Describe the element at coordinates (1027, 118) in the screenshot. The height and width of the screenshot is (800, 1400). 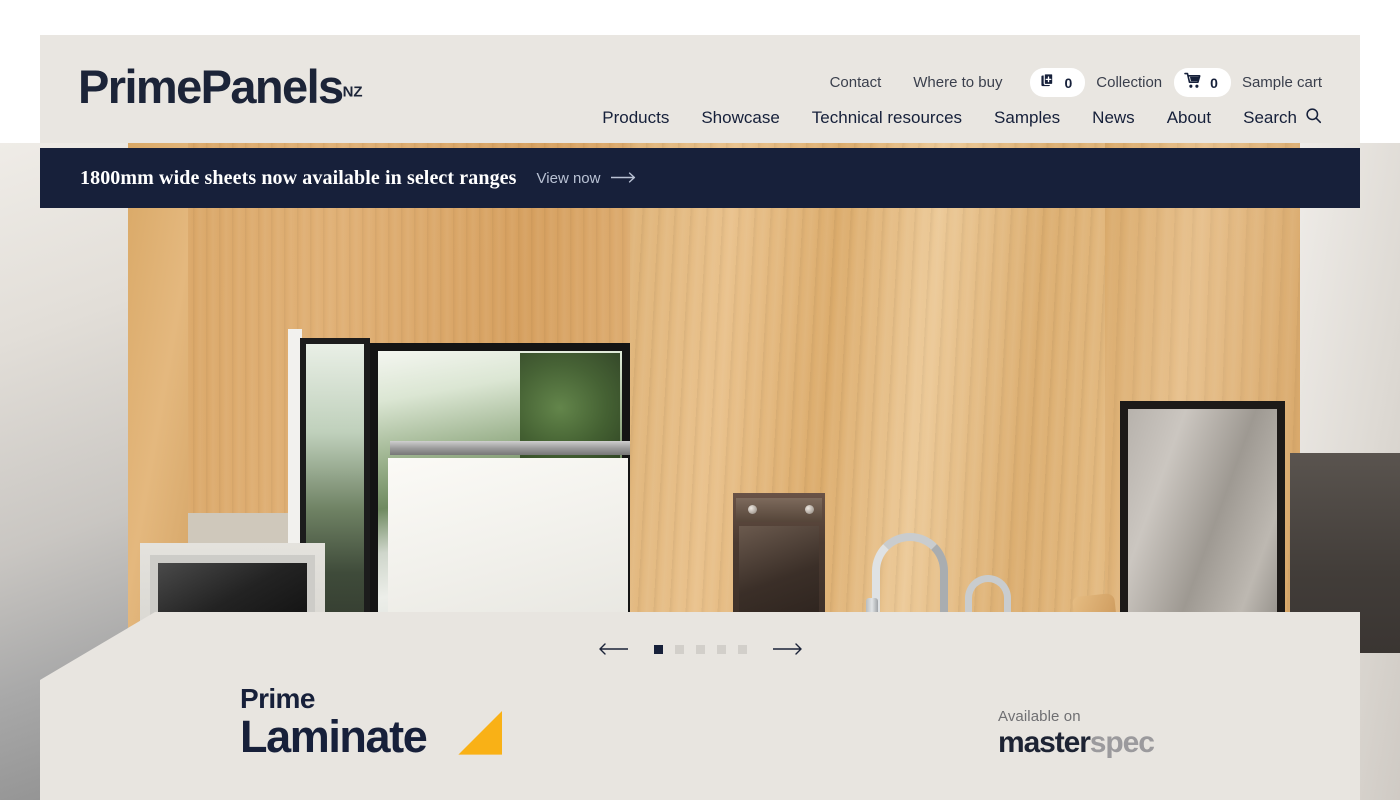
I see `nav-item-samples: Samples` at that location.